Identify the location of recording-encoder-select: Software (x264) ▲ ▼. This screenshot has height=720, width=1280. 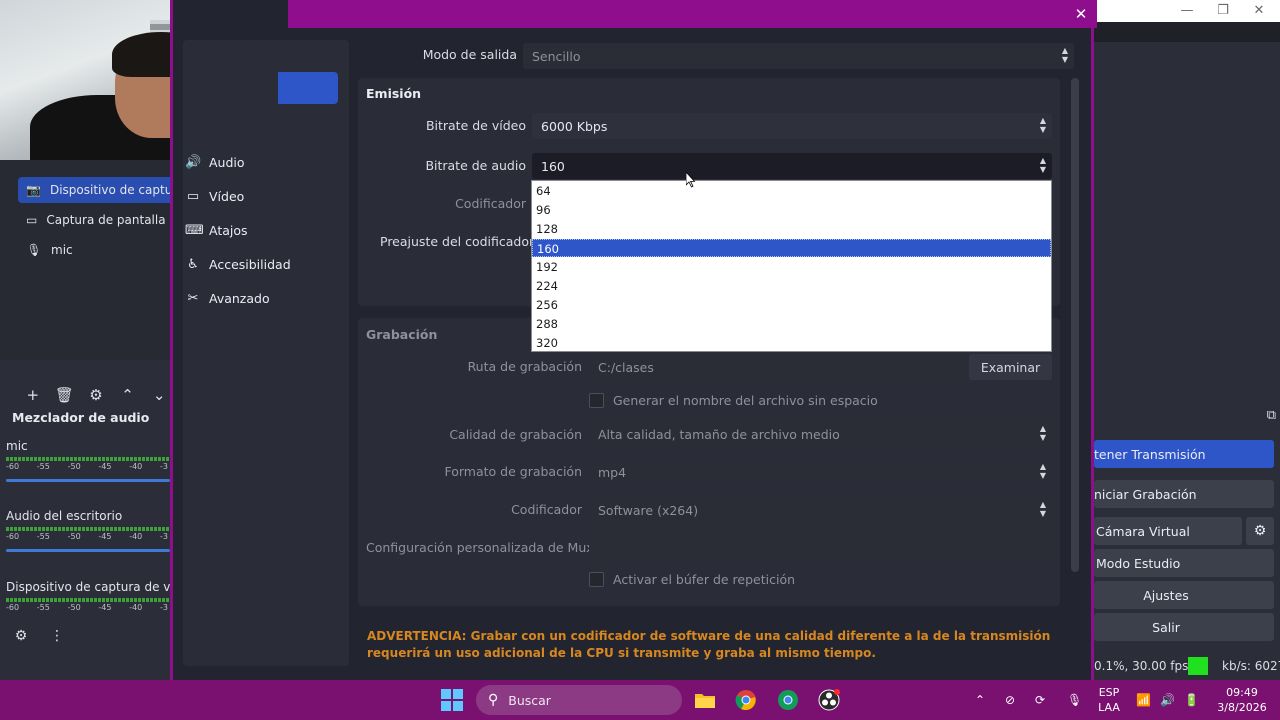
(820, 510).